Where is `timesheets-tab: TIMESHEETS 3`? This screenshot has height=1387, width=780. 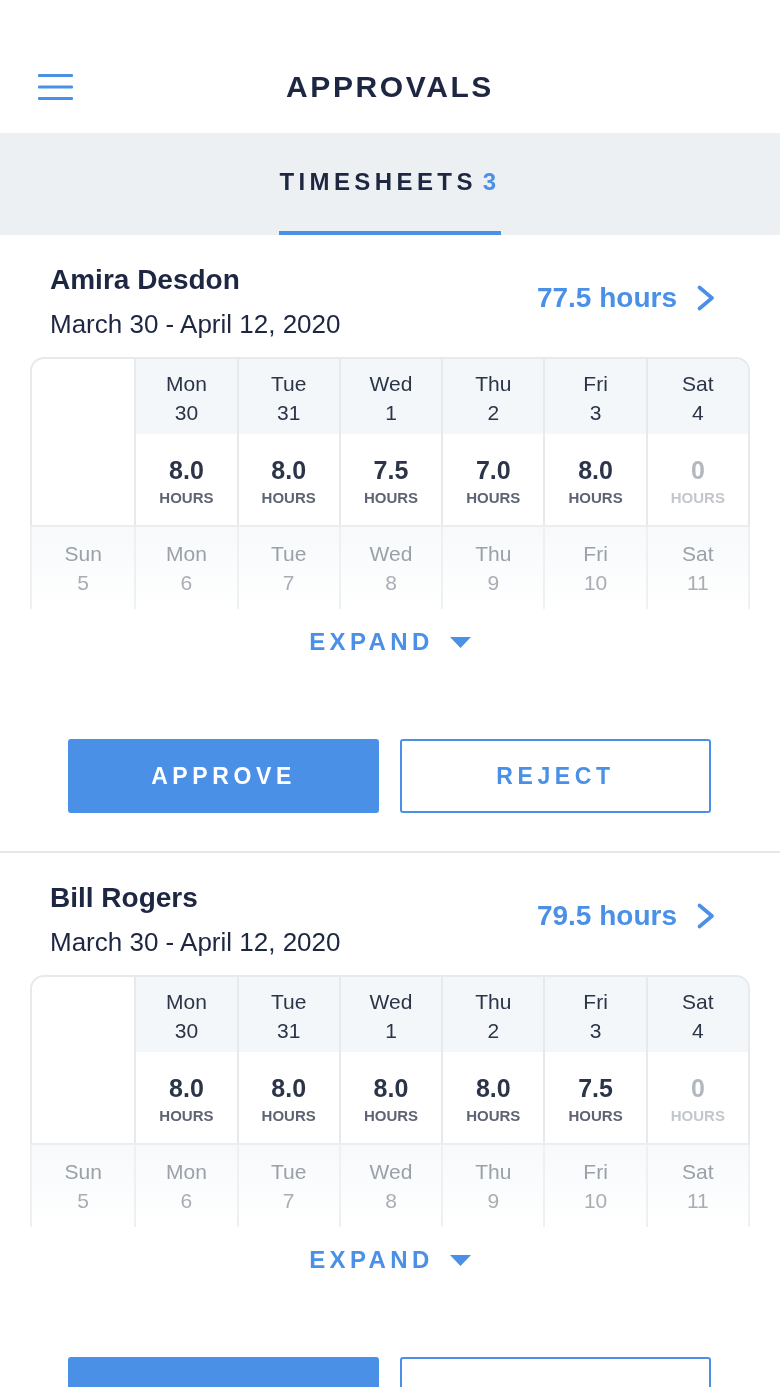 timesheets-tab: TIMESHEETS 3 is located at coordinates (390, 184).